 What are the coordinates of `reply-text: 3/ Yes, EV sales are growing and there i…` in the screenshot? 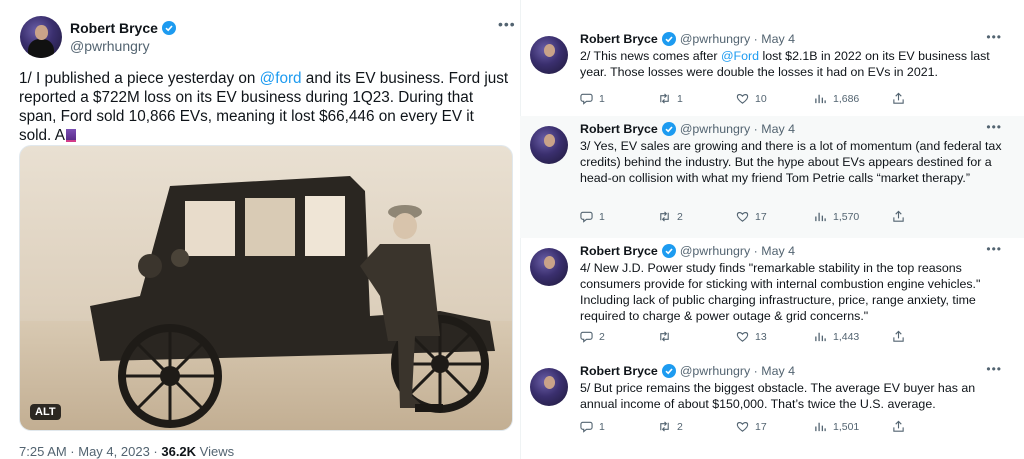 It's located at (791, 162).